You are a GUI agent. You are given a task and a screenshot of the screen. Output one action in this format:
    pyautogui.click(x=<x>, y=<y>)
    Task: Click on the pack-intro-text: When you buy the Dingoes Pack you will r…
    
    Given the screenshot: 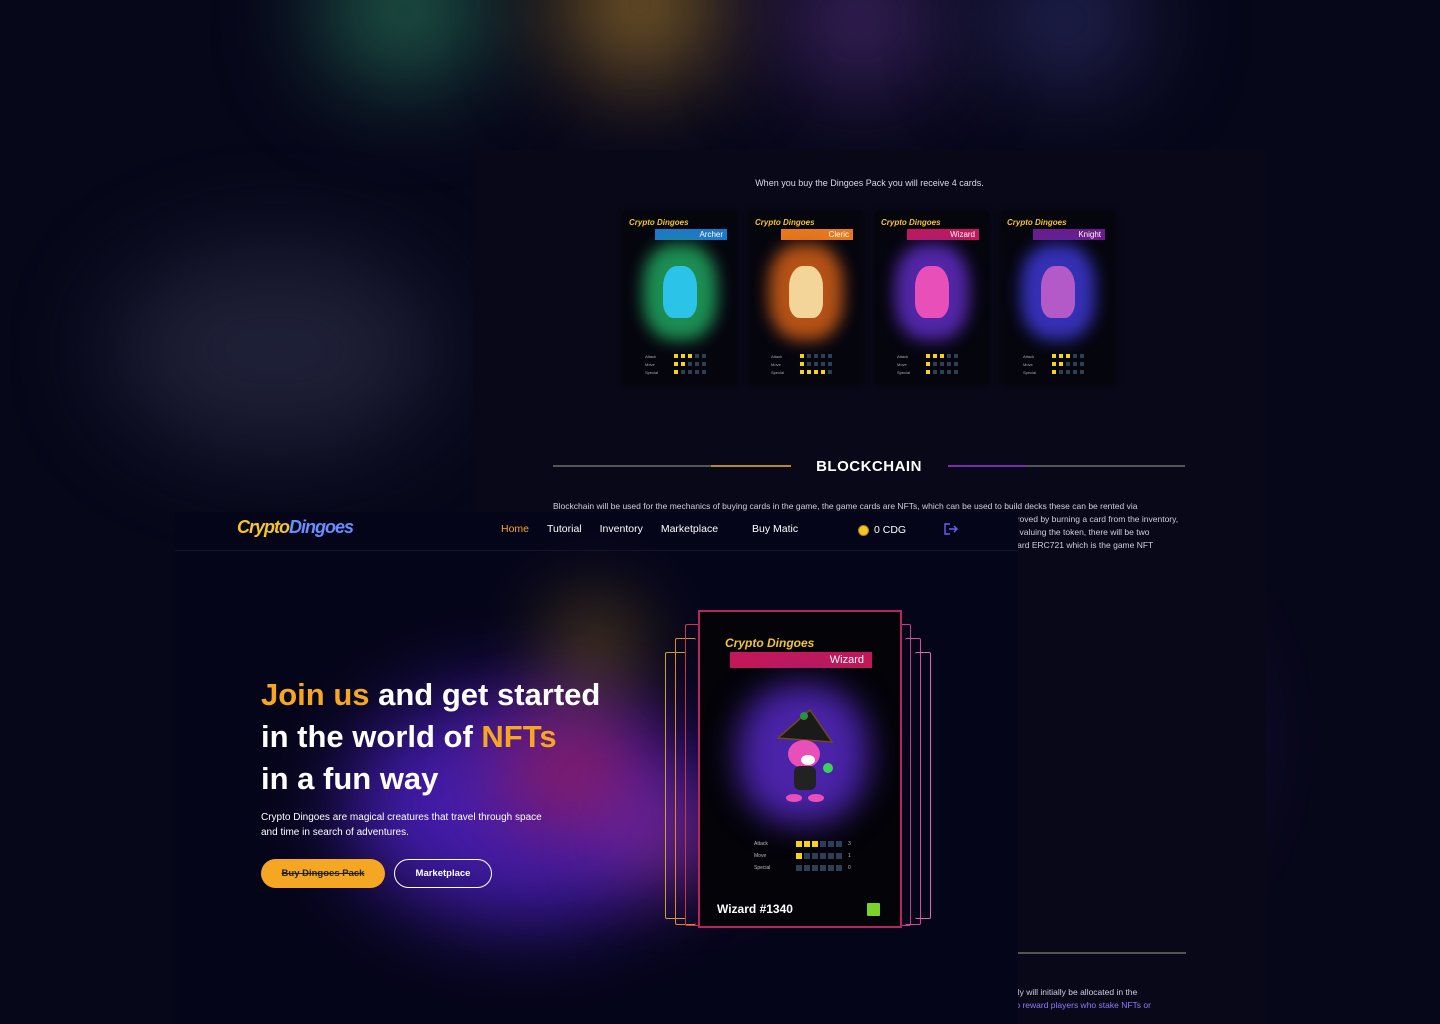 What is the action you would take?
    pyautogui.click(x=869, y=183)
    